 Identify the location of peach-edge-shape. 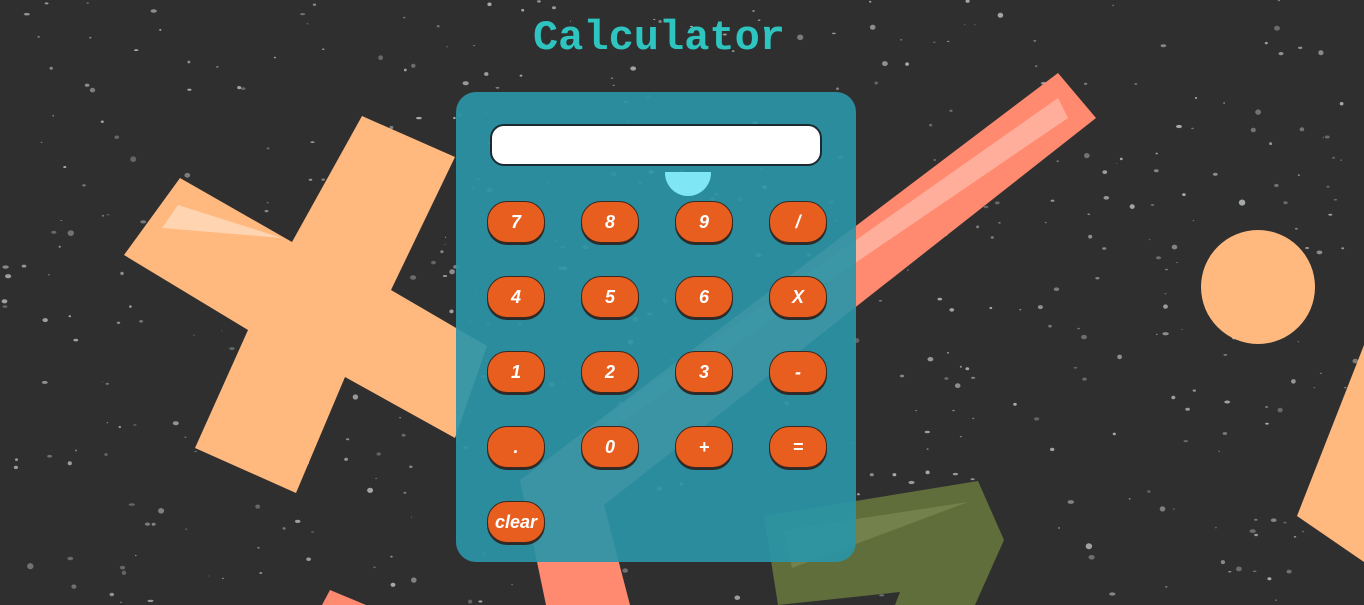
(1330, 453).